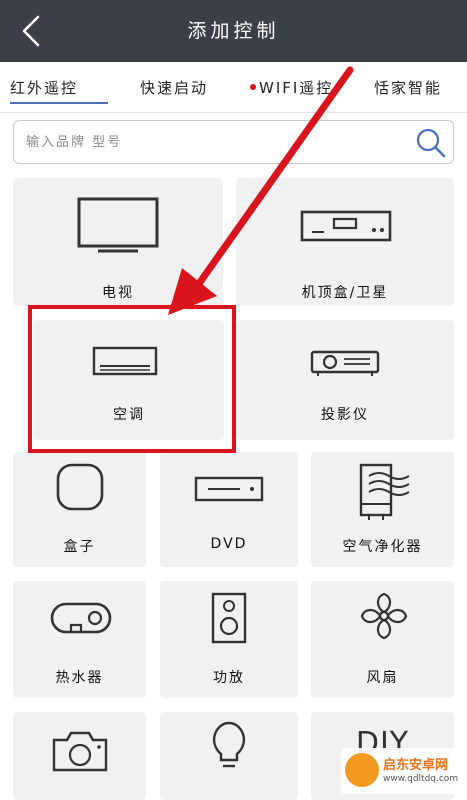 This screenshot has width=467, height=800. I want to click on device-label-dvd: DVD, so click(229, 544).